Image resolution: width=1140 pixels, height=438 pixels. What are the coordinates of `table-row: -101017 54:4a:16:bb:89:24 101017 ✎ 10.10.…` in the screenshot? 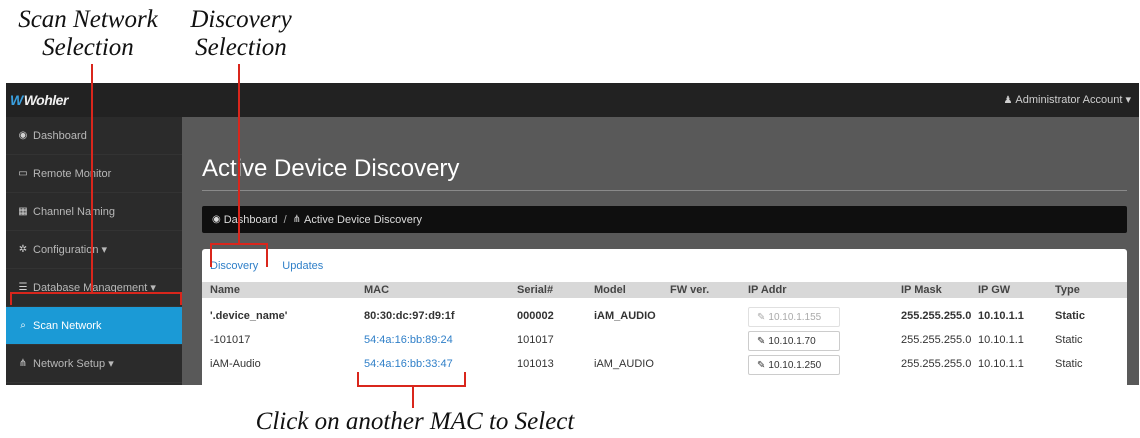 It's located at (664, 340).